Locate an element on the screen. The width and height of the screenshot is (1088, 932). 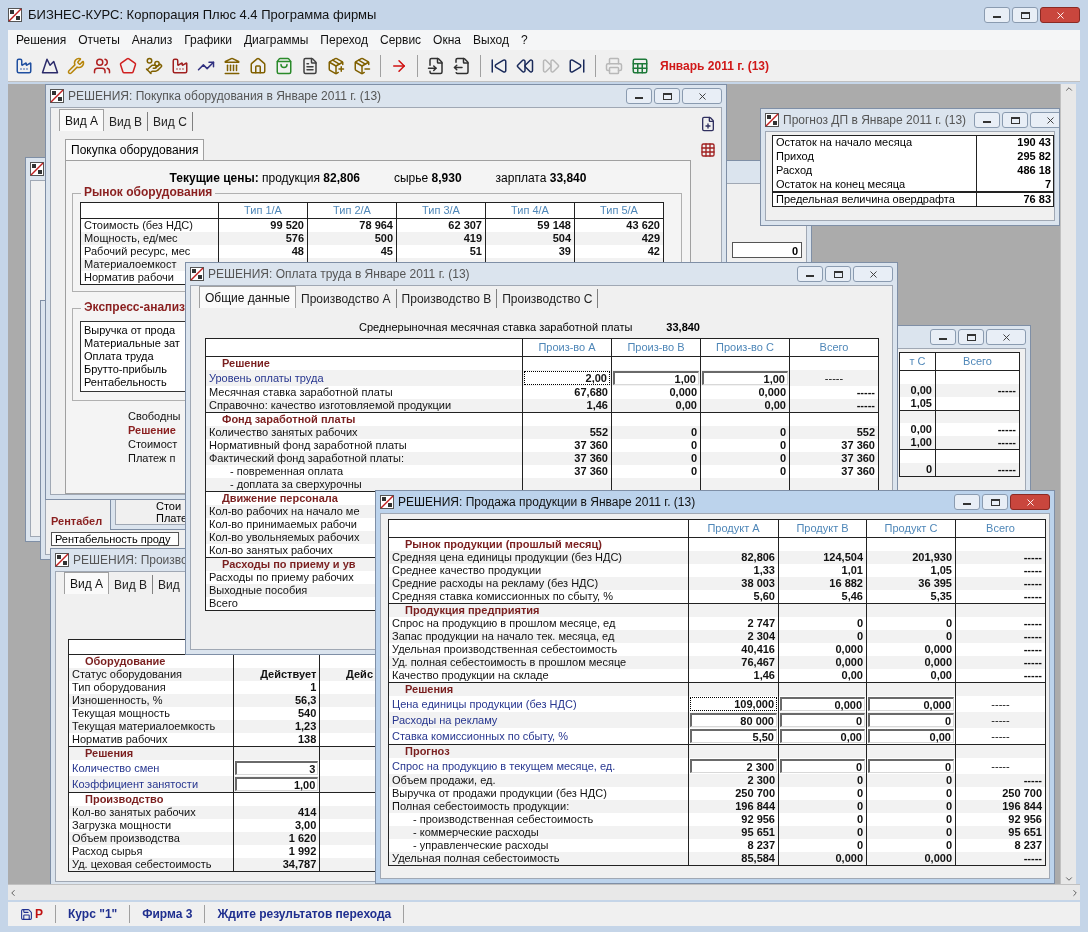
table-cell: 2 747 is located at coordinates (761, 623).